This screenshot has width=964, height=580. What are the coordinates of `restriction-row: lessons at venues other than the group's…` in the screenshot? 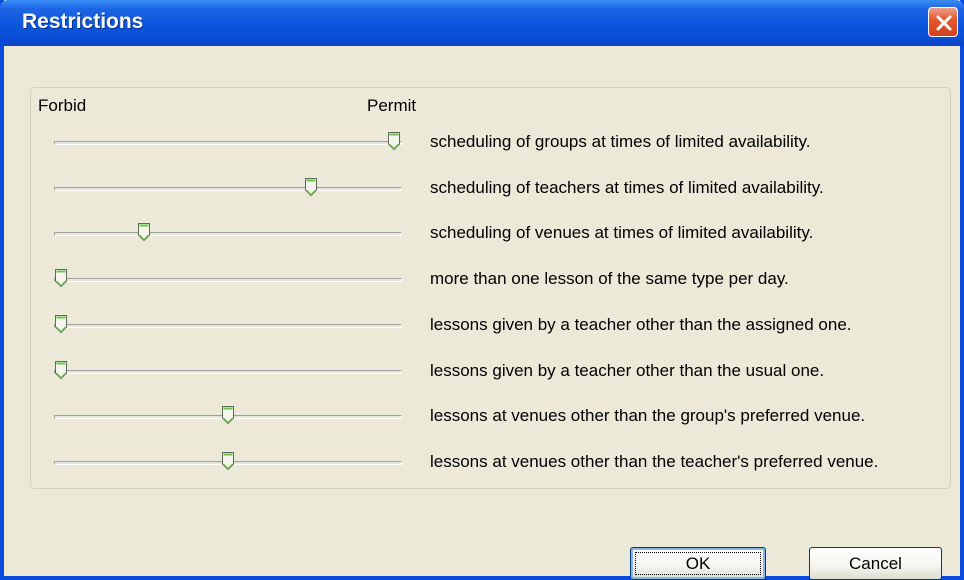 It's located at (484, 418).